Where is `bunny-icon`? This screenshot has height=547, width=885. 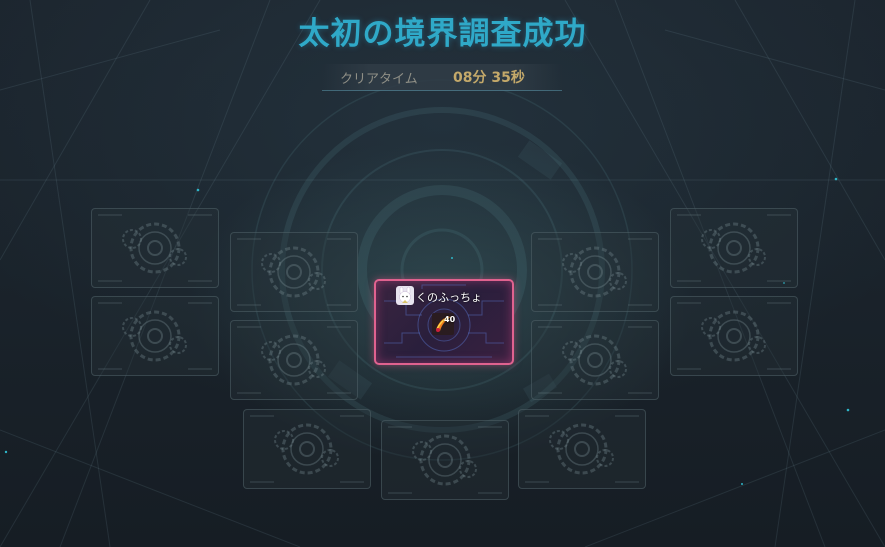
bunny-icon is located at coordinates (405, 294).